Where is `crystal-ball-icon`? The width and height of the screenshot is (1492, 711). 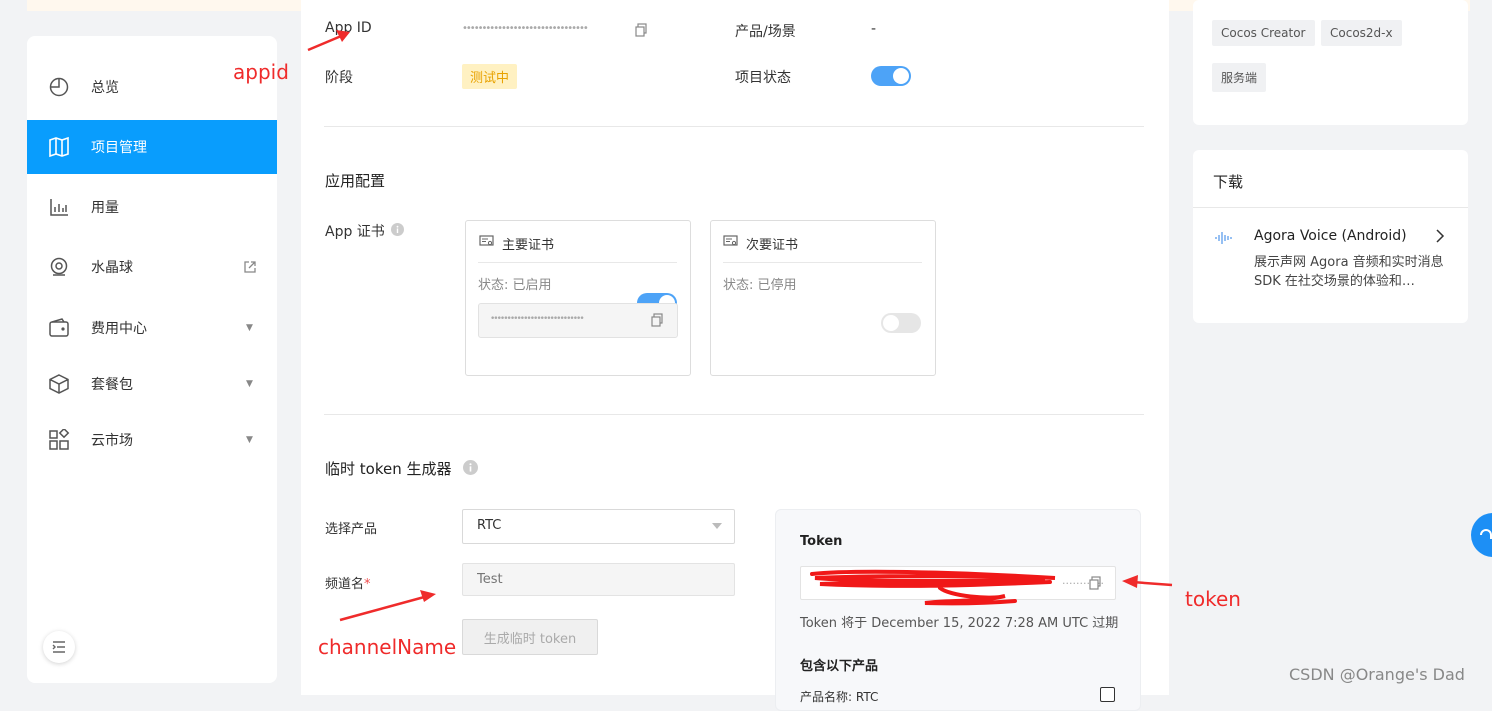 crystal-ball-icon is located at coordinates (59, 266).